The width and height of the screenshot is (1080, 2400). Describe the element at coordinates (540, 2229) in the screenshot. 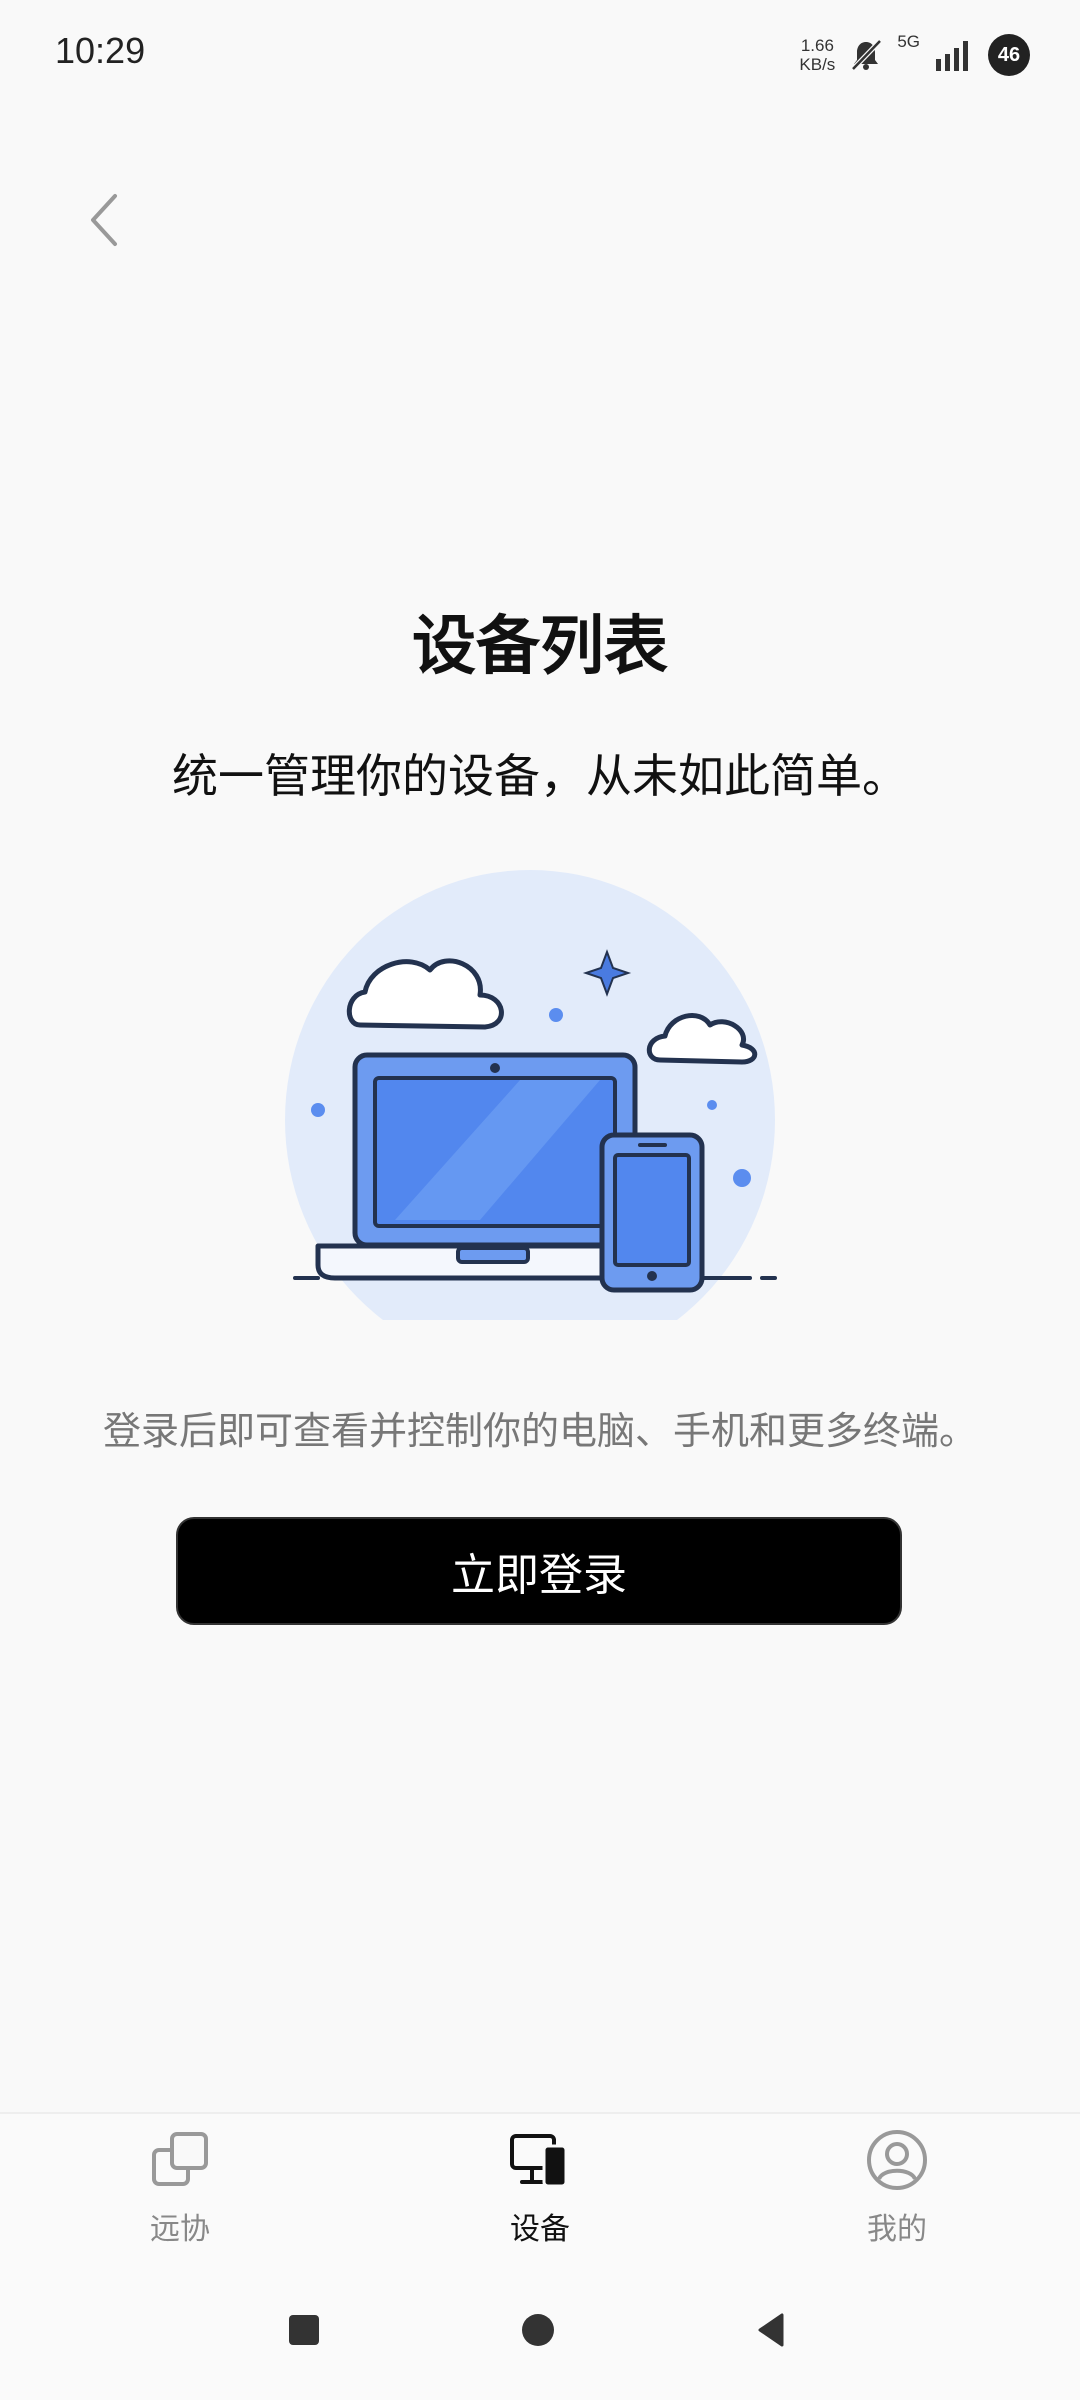

I see `tab-label: 设备` at that location.